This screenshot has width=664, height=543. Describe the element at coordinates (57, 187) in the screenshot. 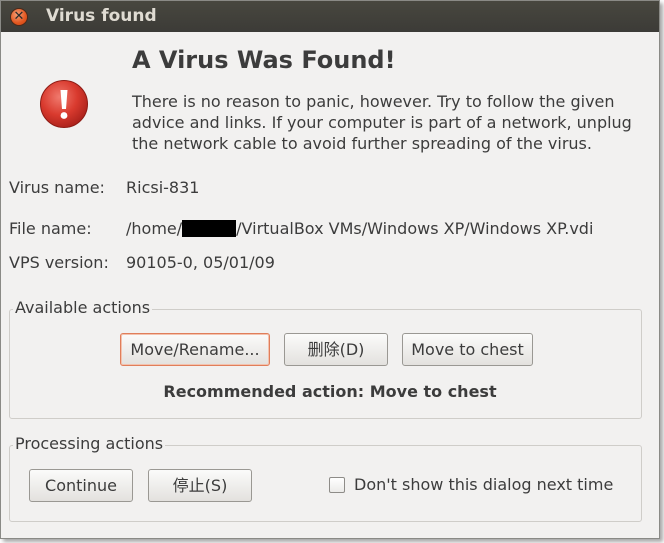

I see `virus-name-label: Virus name:` at that location.